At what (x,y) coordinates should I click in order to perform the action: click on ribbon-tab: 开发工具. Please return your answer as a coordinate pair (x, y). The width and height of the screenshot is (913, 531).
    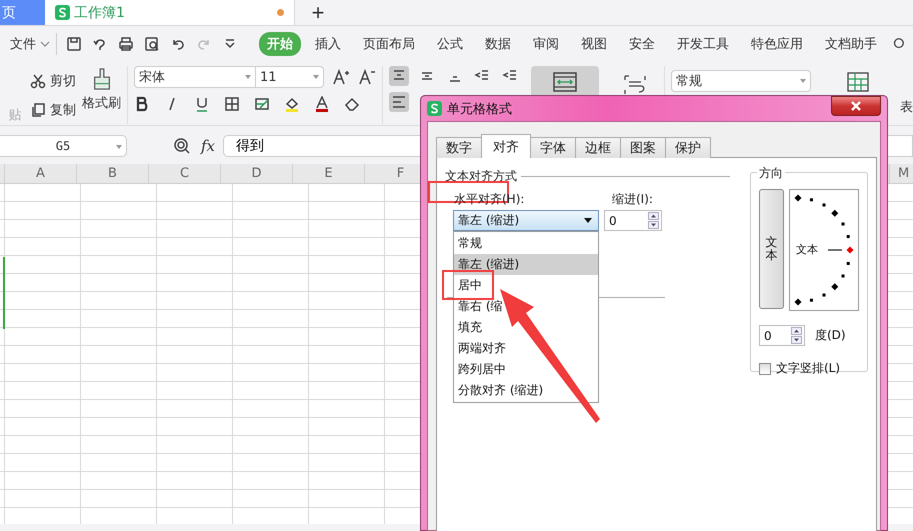
    Looking at the image, I should click on (703, 44).